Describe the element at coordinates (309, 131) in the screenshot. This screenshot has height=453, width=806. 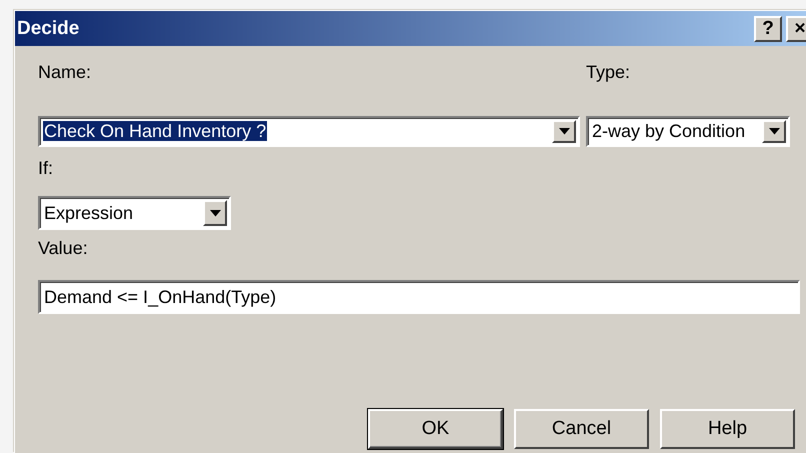
I see `dropdown-field: Check On Hand Inventory ?` at that location.